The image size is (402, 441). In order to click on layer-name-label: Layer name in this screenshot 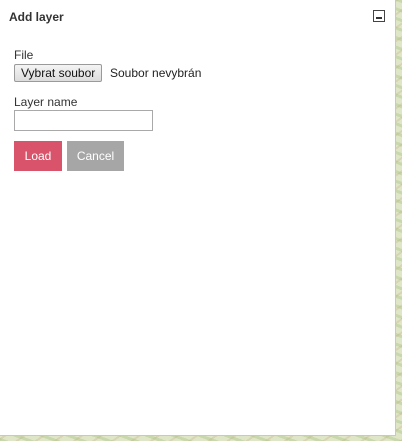, I will do `click(46, 102)`.